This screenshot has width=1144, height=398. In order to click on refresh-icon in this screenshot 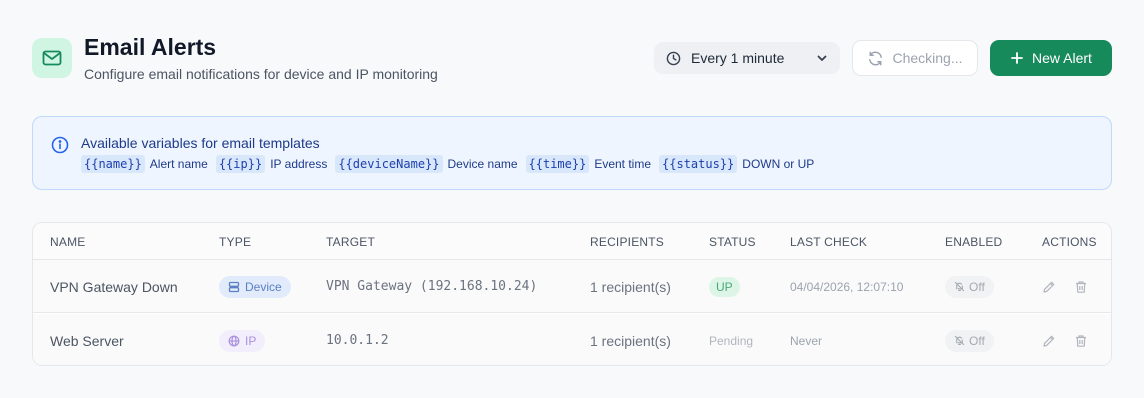, I will do `click(875, 58)`.